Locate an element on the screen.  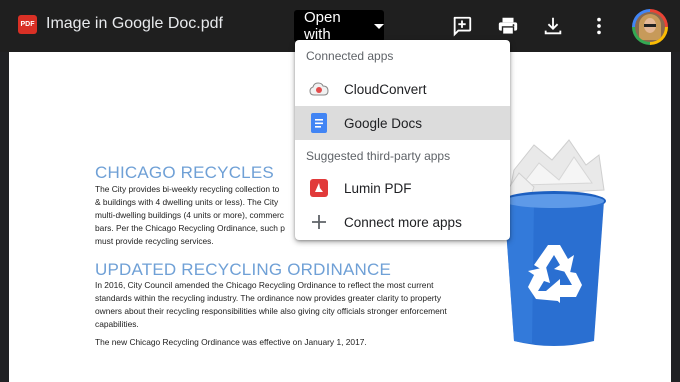
add-comment-icon is located at coordinates (462, 26).